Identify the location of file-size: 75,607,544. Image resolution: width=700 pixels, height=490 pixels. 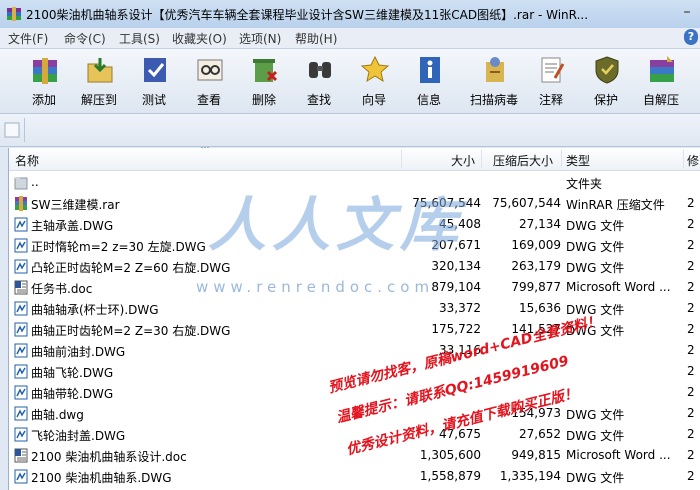
(446, 203).